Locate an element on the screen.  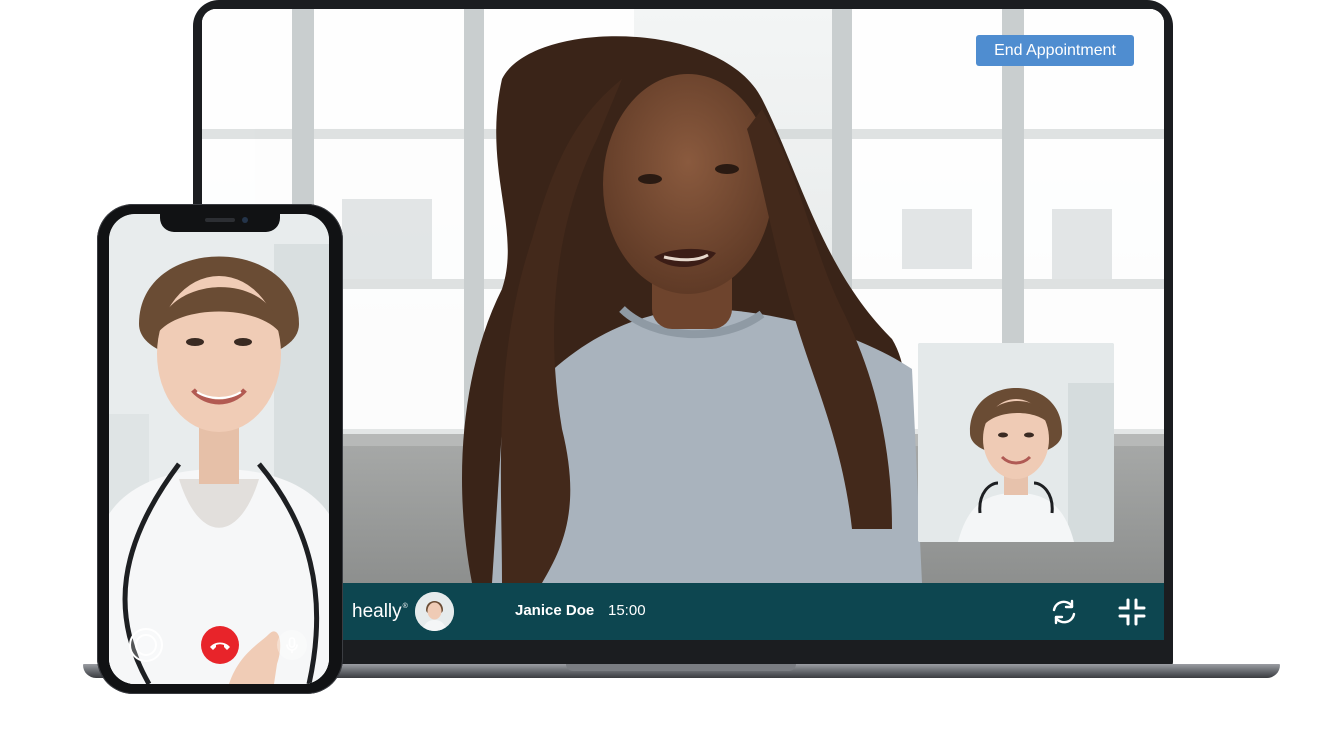
phone-doctor-video-feed is located at coordinates (219, 449).